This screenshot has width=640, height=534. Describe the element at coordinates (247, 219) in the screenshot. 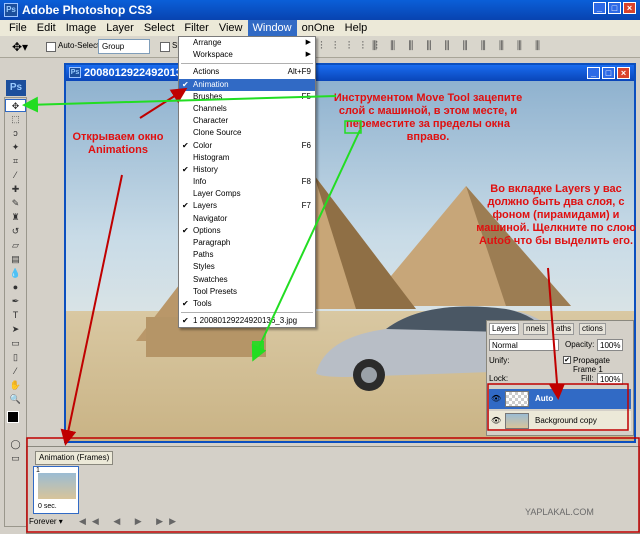

I see `menu-item-navigator: Navigator` at that location.